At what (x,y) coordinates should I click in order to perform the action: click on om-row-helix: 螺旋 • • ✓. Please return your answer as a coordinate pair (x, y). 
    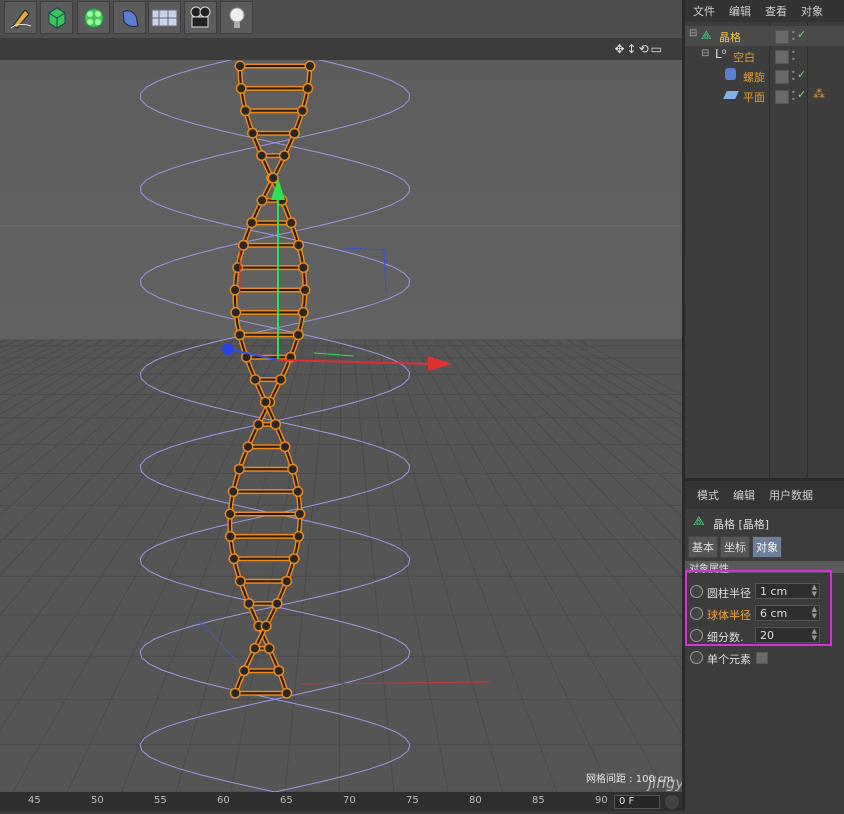
    Looking at the image, I should click on (764, 76).